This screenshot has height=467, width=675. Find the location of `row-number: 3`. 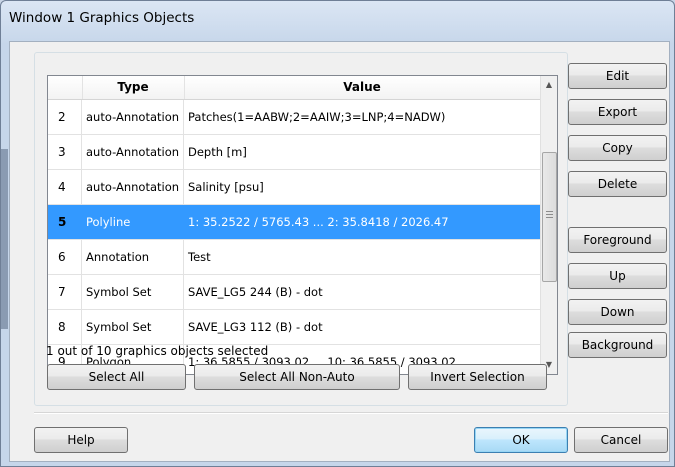

row-number: 3 is located at coordinates (65, 152).